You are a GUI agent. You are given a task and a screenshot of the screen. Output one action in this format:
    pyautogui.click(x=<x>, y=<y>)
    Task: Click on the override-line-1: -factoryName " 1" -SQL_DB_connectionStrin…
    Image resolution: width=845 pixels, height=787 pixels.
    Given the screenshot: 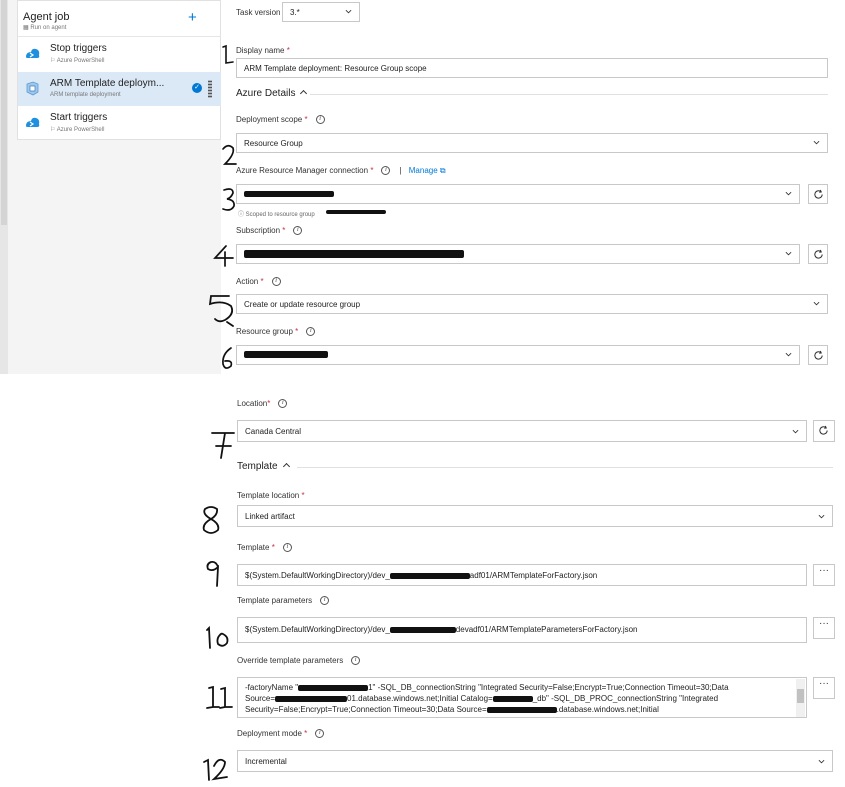 What is the action you would take?
    pyautogui.click(x=518, y=687)
    